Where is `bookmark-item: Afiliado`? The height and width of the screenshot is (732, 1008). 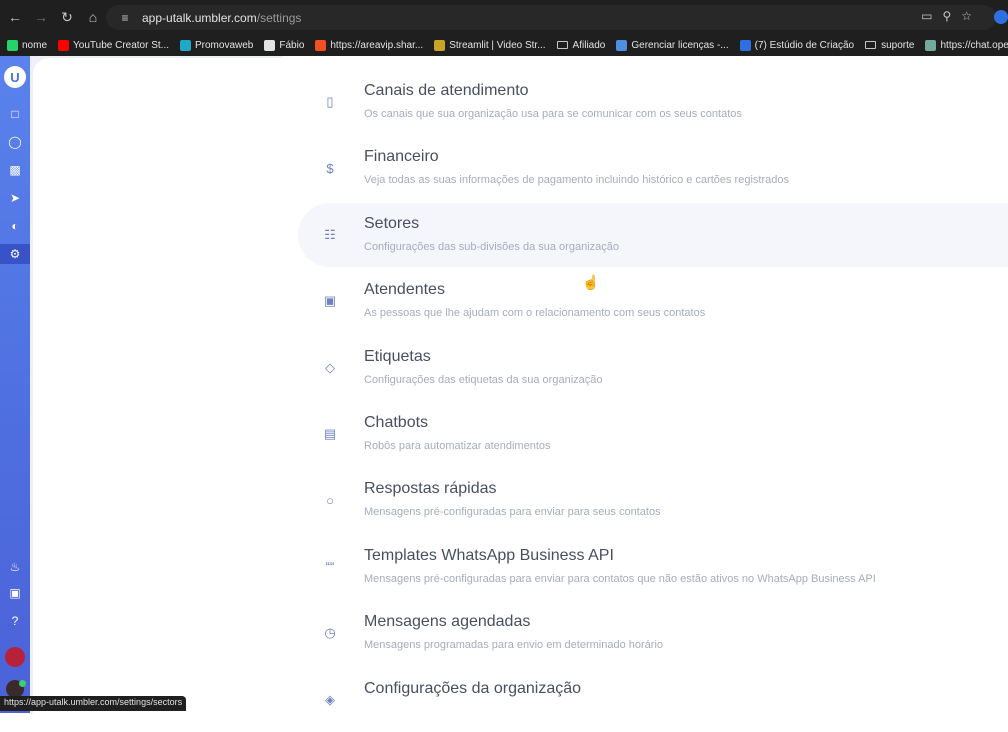
bookmark-item: Afiliado is located at coordinates (581, 45).